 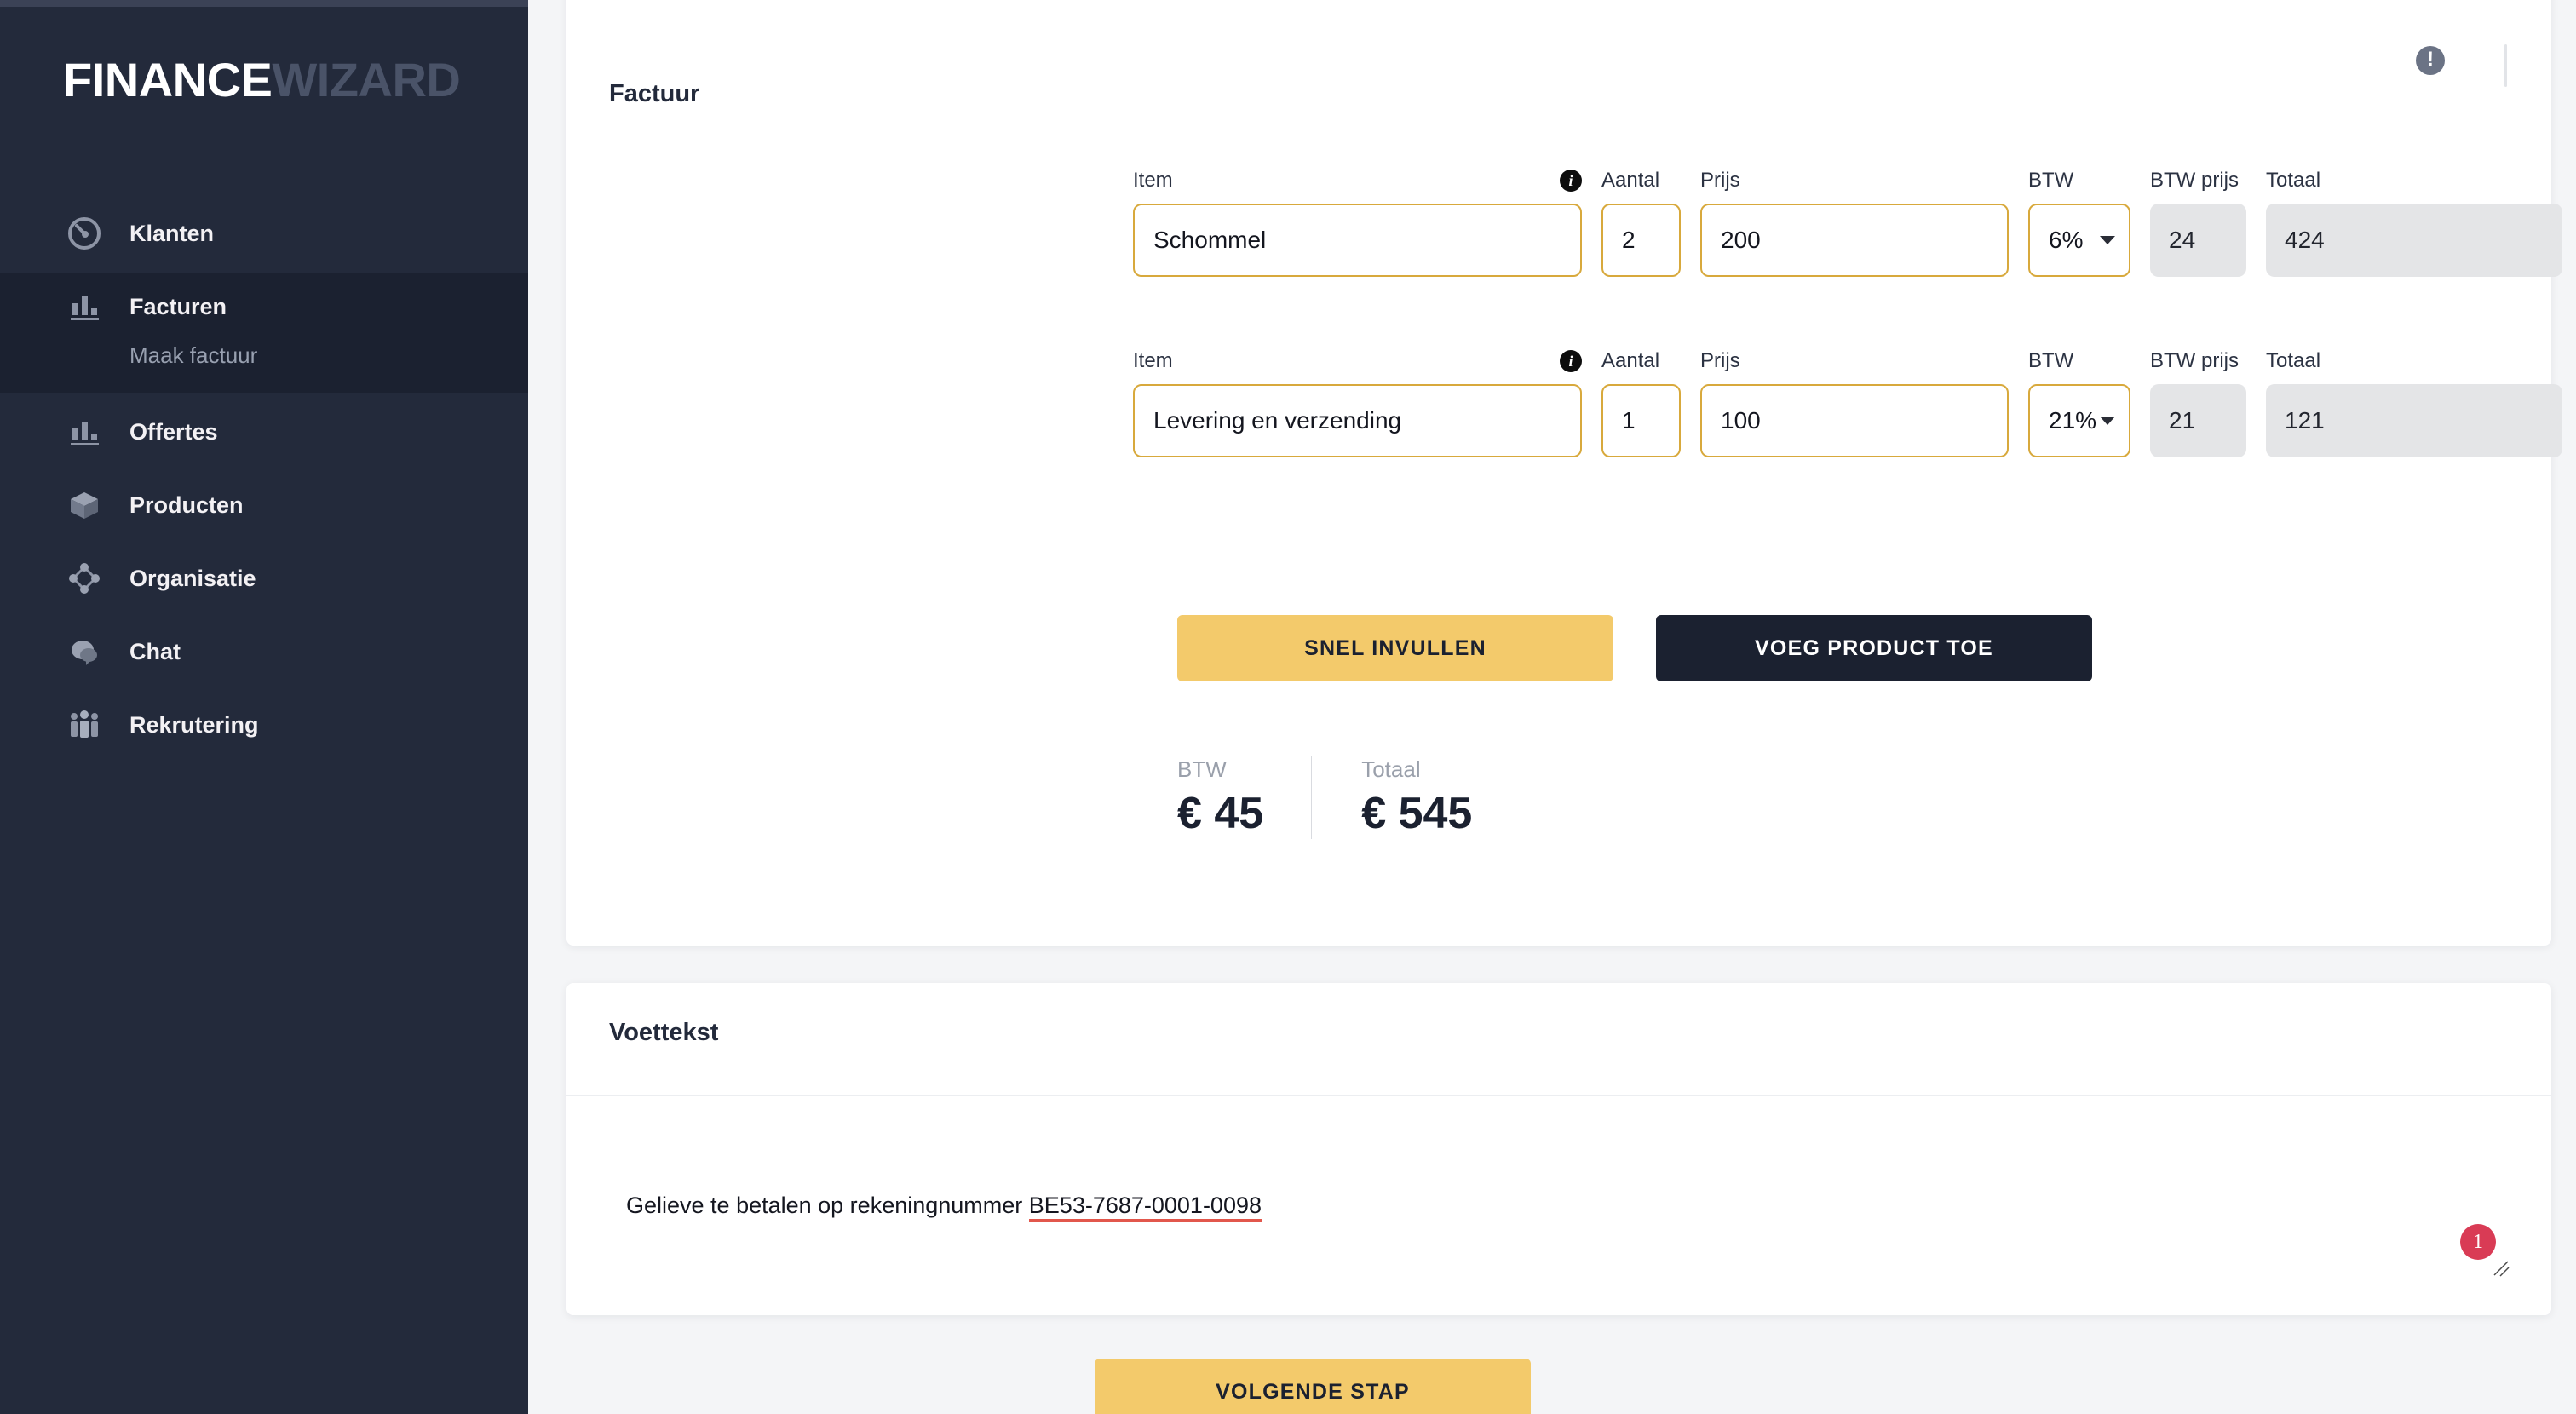 What do you see at coordinates (1220, 813) in the screenshot?
I see `btw-total-value: € 45` at bounding box center [1220, 813].